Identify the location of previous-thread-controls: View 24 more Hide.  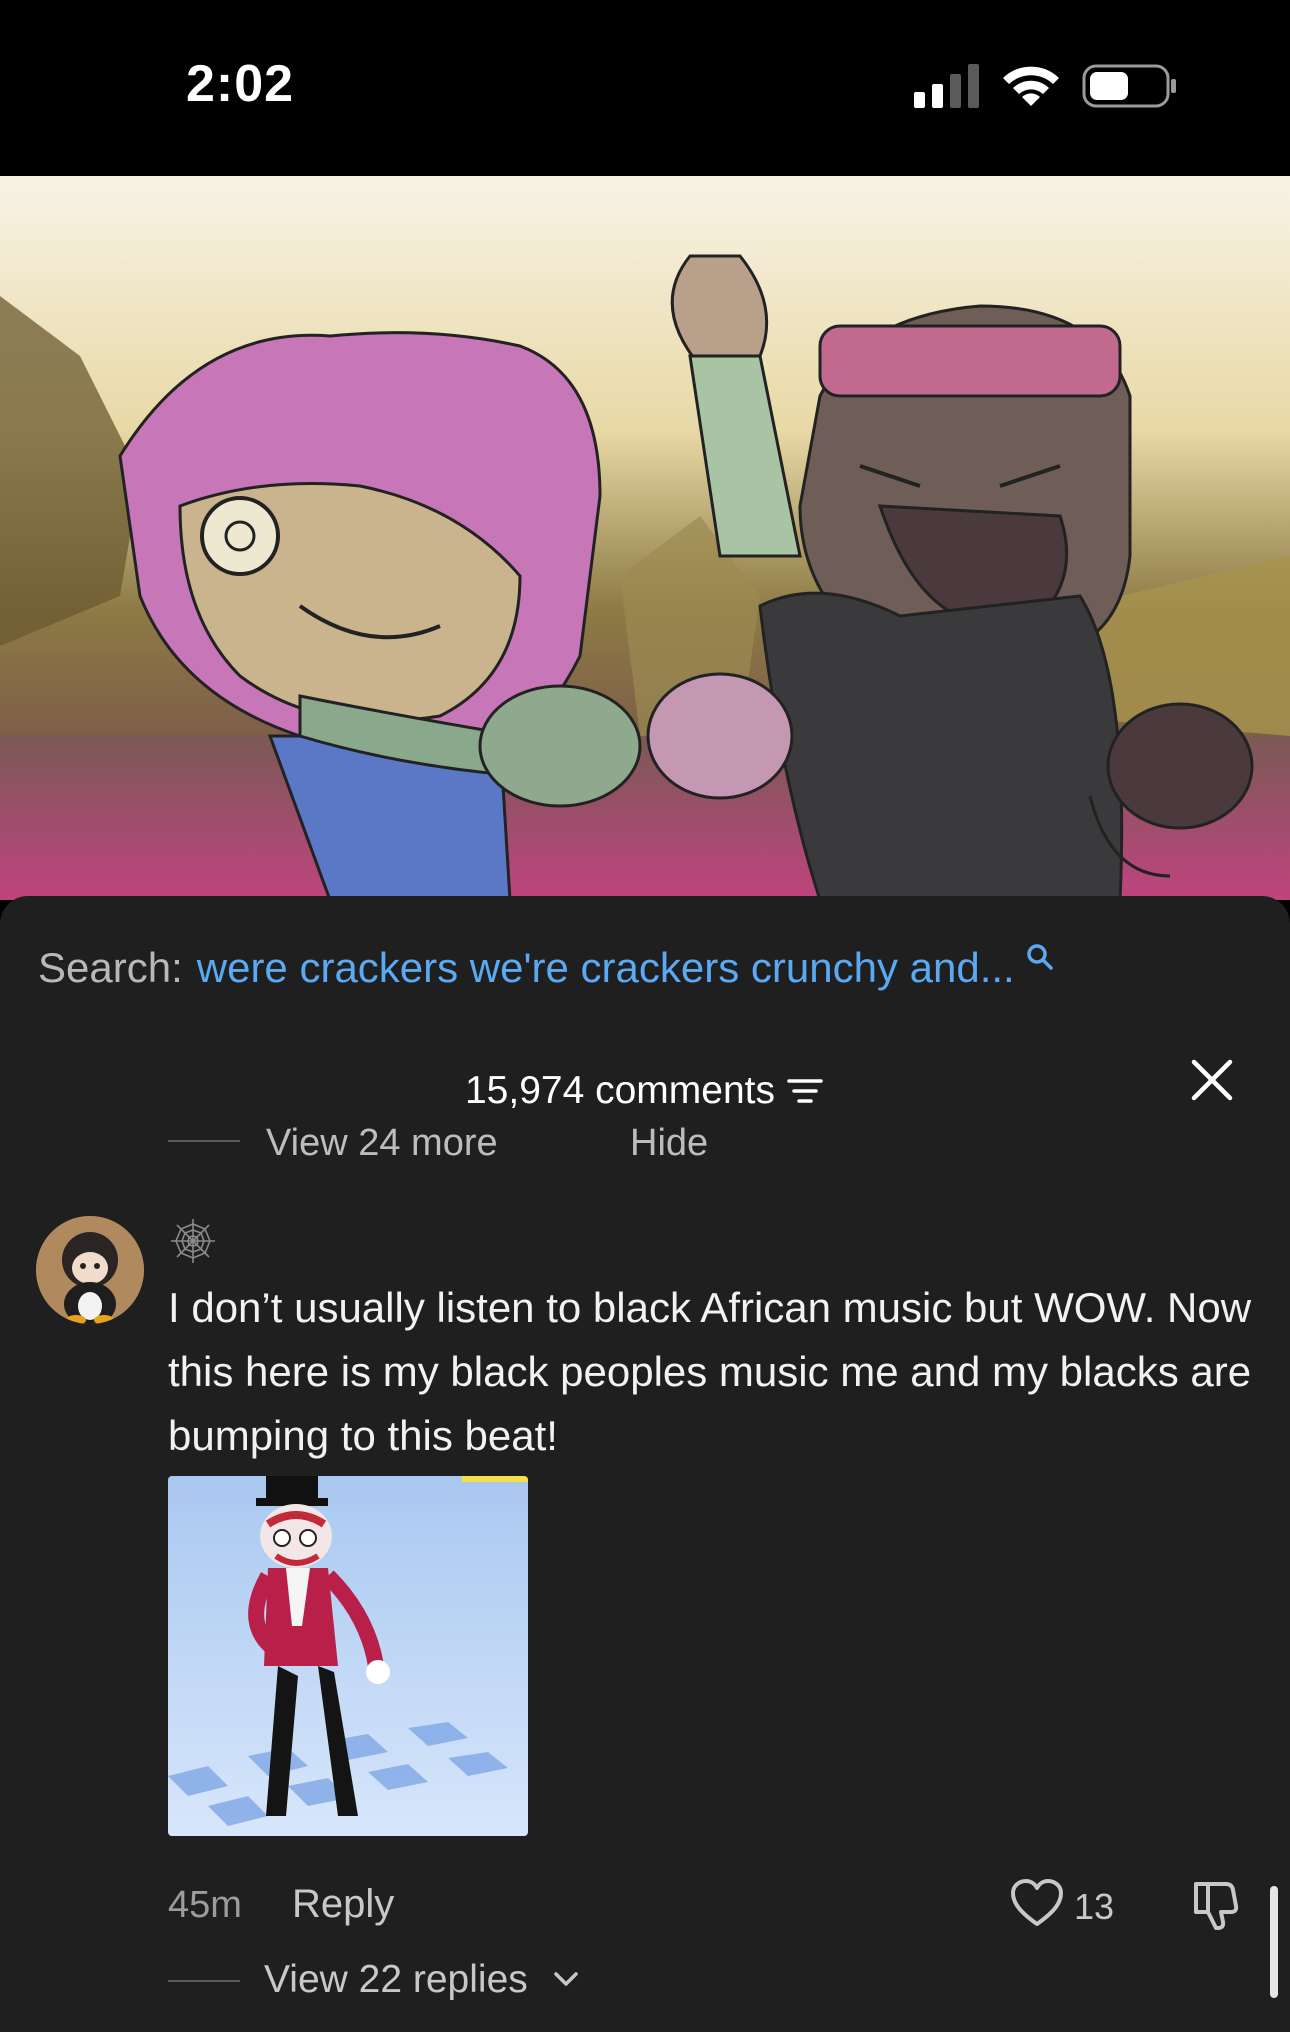
(518, 1142).